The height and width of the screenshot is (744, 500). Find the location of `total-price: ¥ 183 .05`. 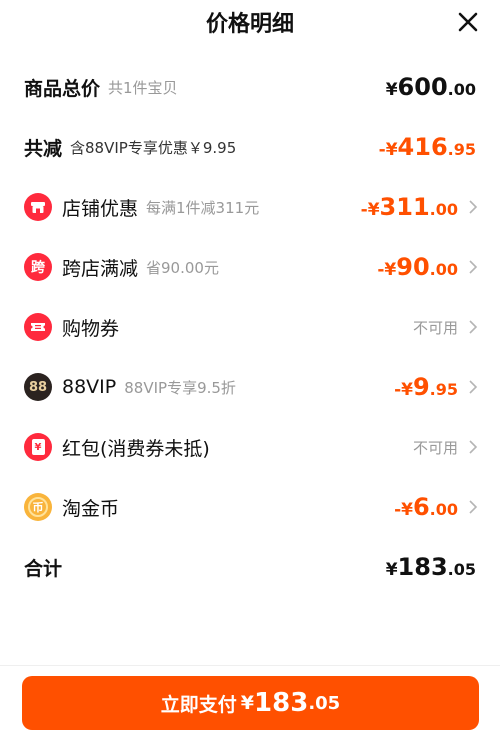

total-price: ¥ 183 .05 is located at coordinates (431, 567).